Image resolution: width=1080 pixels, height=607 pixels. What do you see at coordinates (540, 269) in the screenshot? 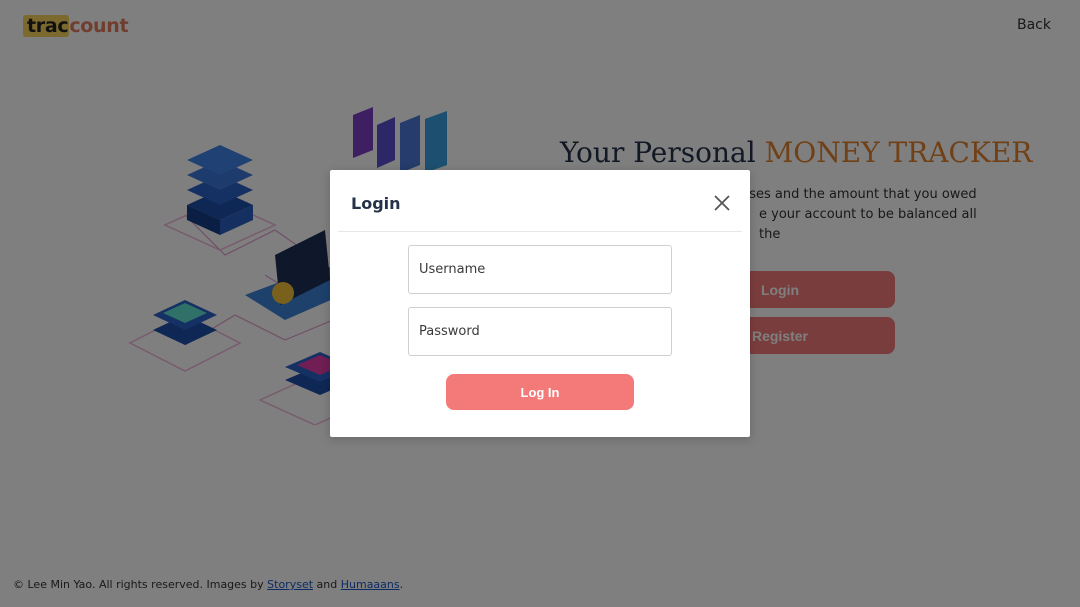
I see `username-input` at bounding box center [540, 269].